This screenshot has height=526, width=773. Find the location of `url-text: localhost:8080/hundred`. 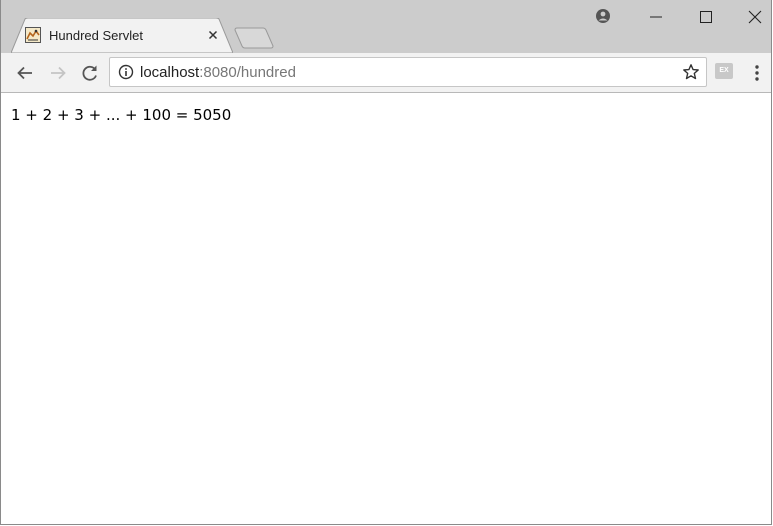

url-text: localhost:8080/hundred is located at coordinates (218, 72).